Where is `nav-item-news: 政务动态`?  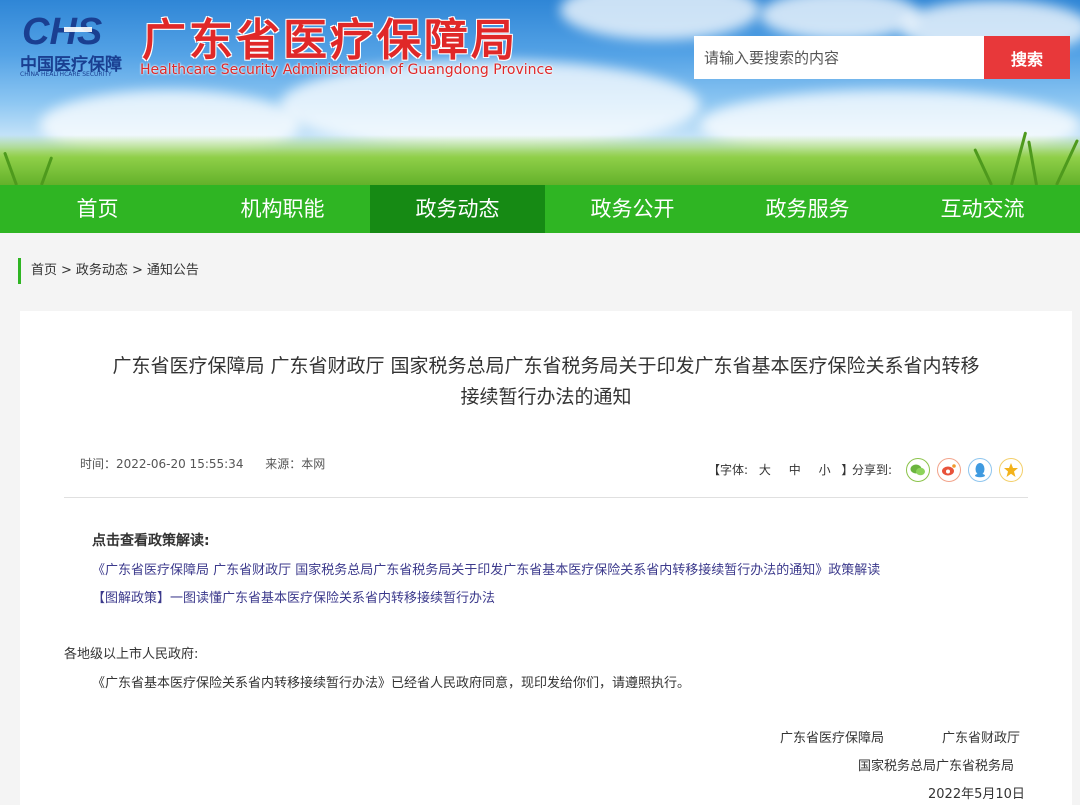 nav-item-news: 政务动态 is located at coordinates (457, 209).